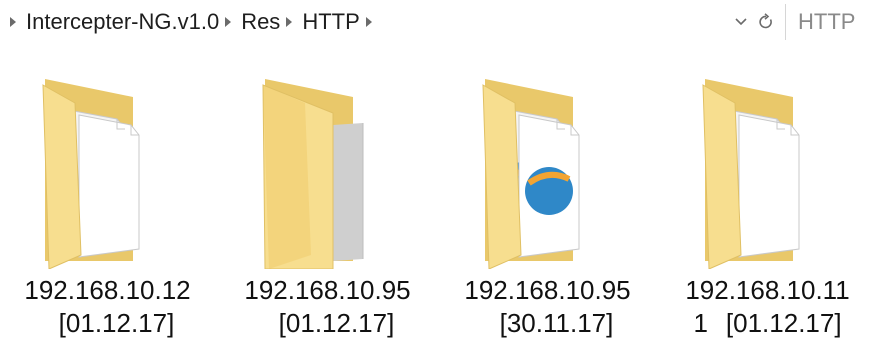 The height and width of the screenshot is (338, 878). Describe the element at coordinates (260, 22) in the screenshot. I see `breadcrumb-item: Res` at that location.